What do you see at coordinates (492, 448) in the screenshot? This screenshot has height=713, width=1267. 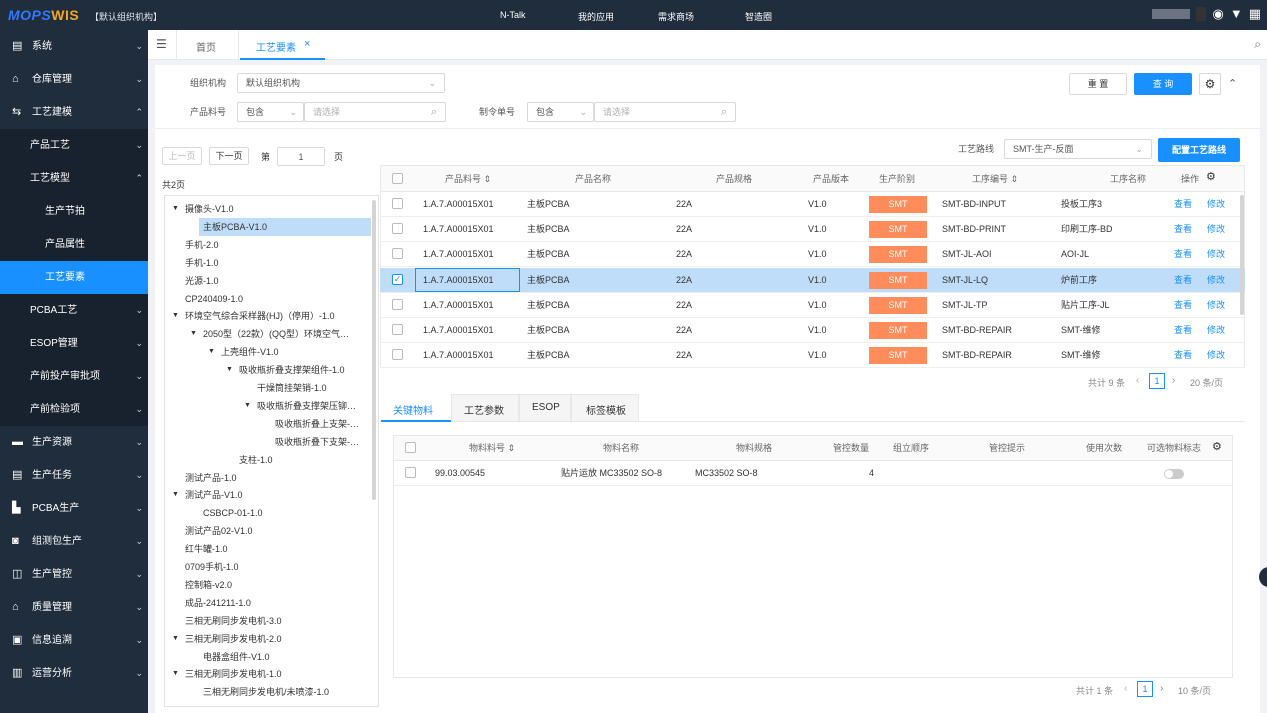 I see `col-mat-code: 物料料号 ⇕` at bounding box center [492, 448].